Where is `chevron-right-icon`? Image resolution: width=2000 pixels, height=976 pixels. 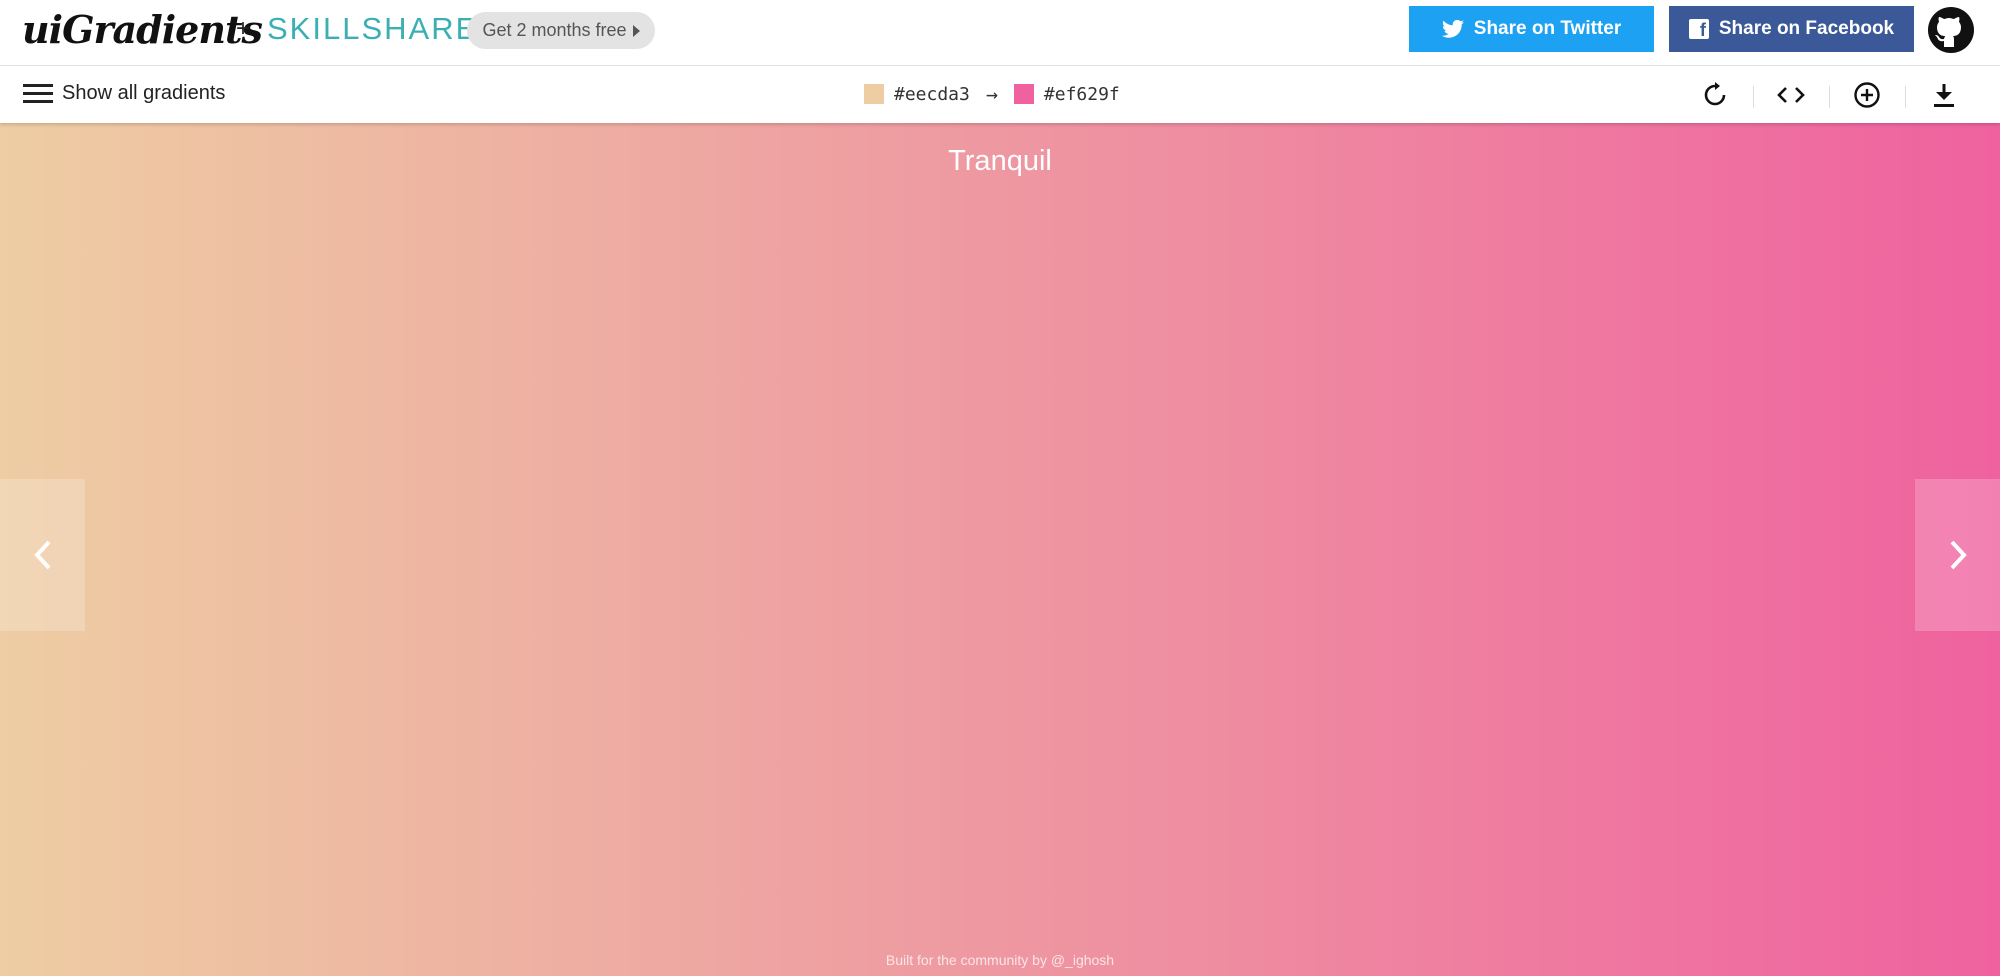 chevron-right-icon is located at coordinates (1958, 555).